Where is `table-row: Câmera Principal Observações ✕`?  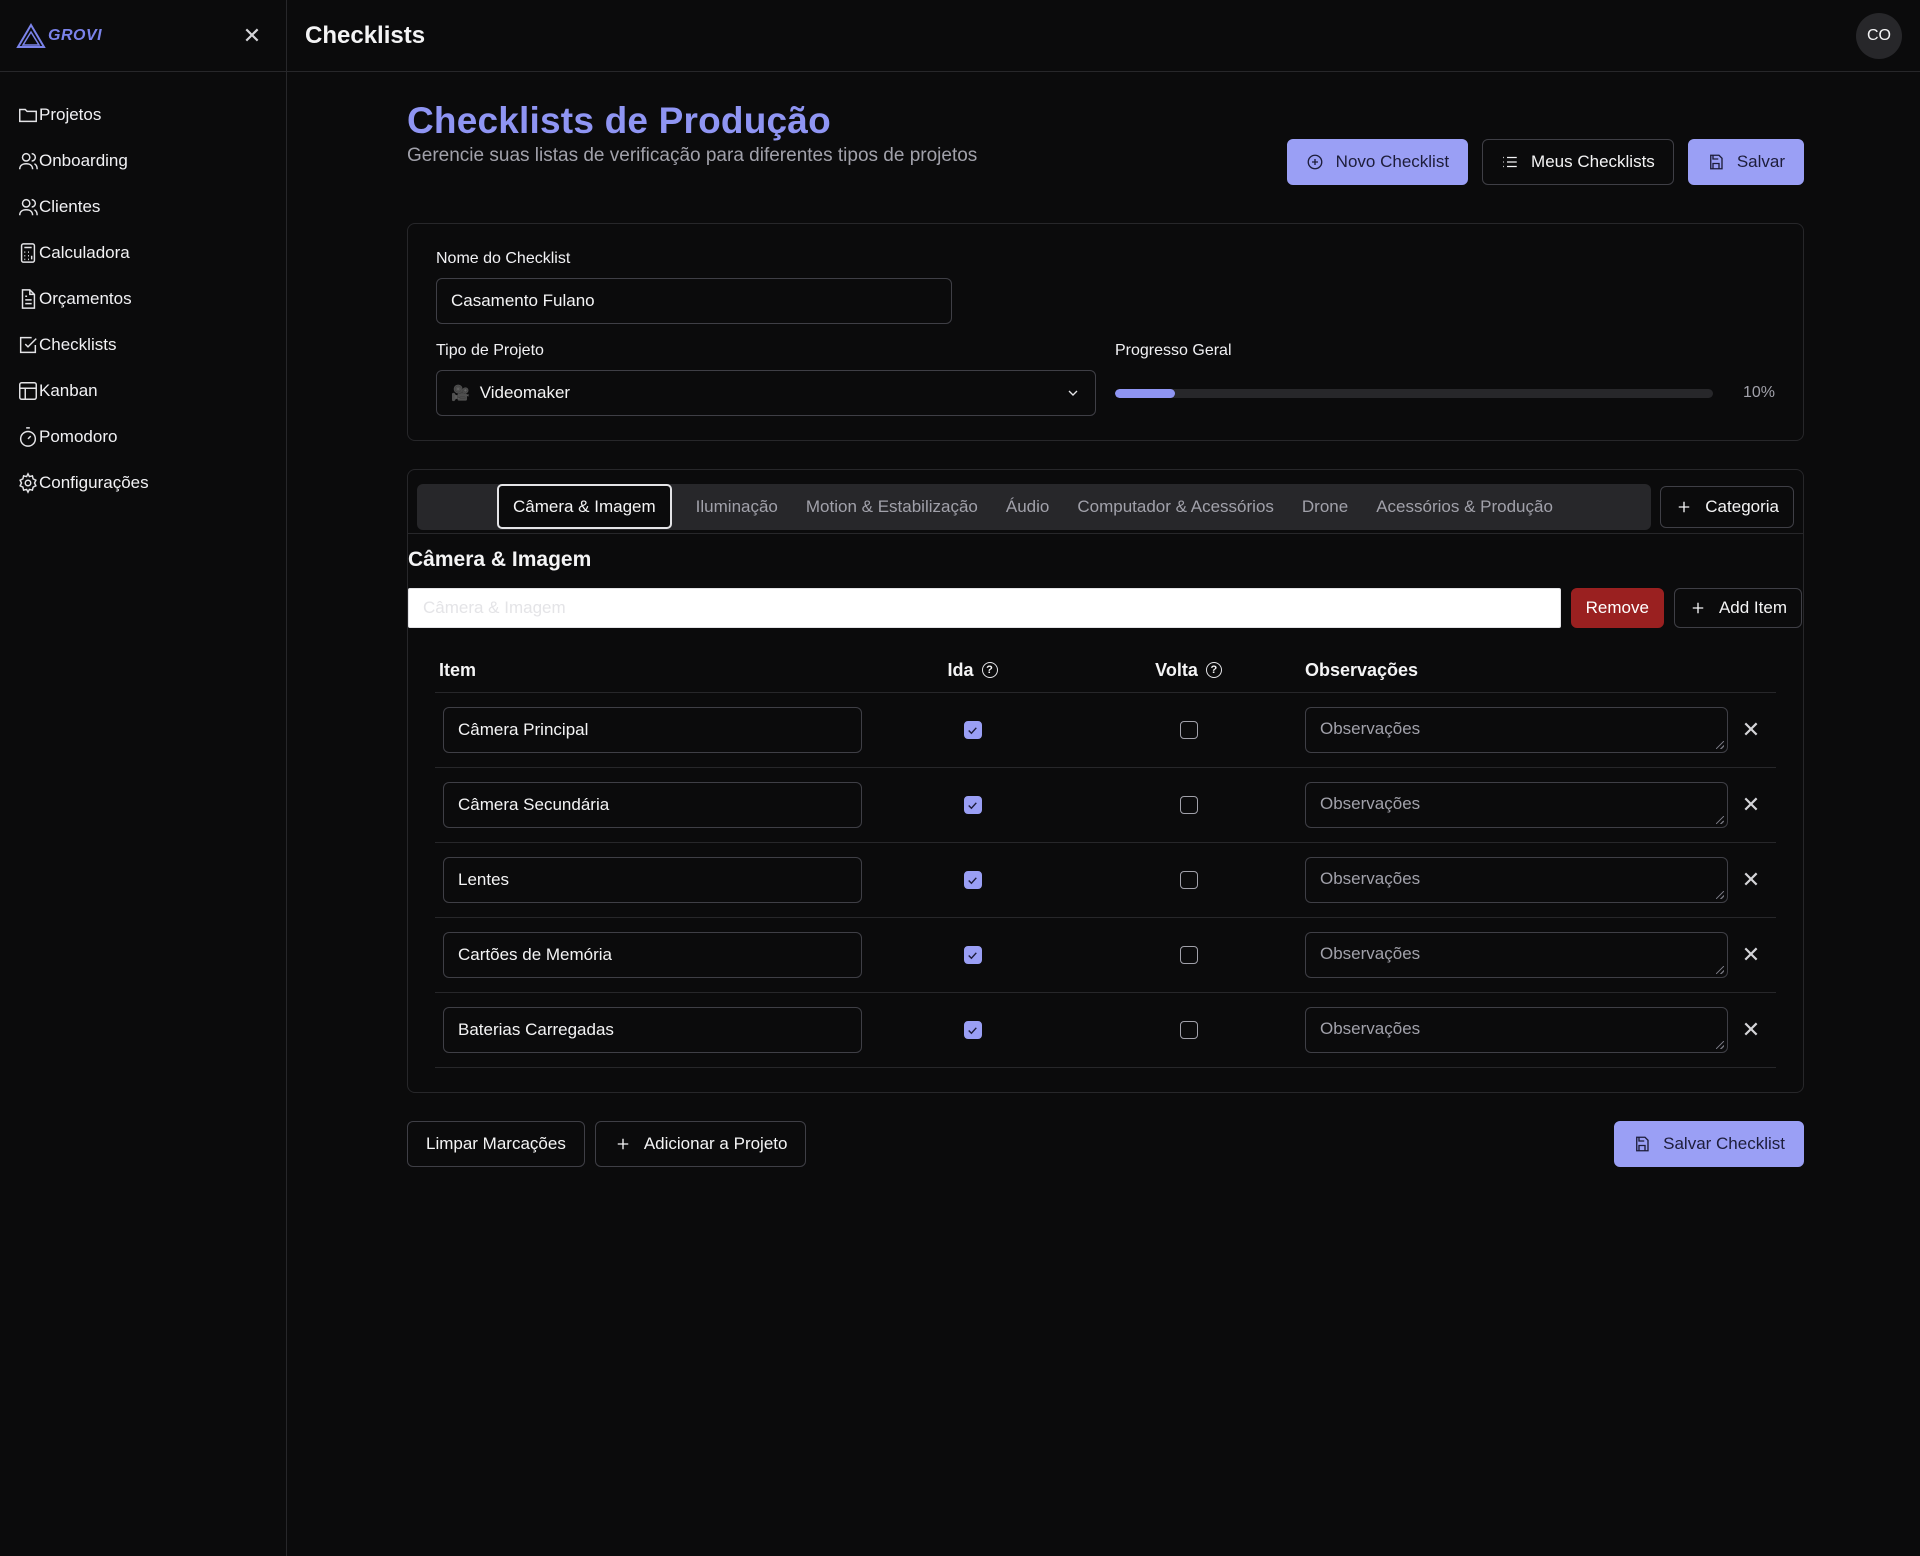
table-row: Câmera Principal Observações ✕ is located at coordinates (1105, 730).